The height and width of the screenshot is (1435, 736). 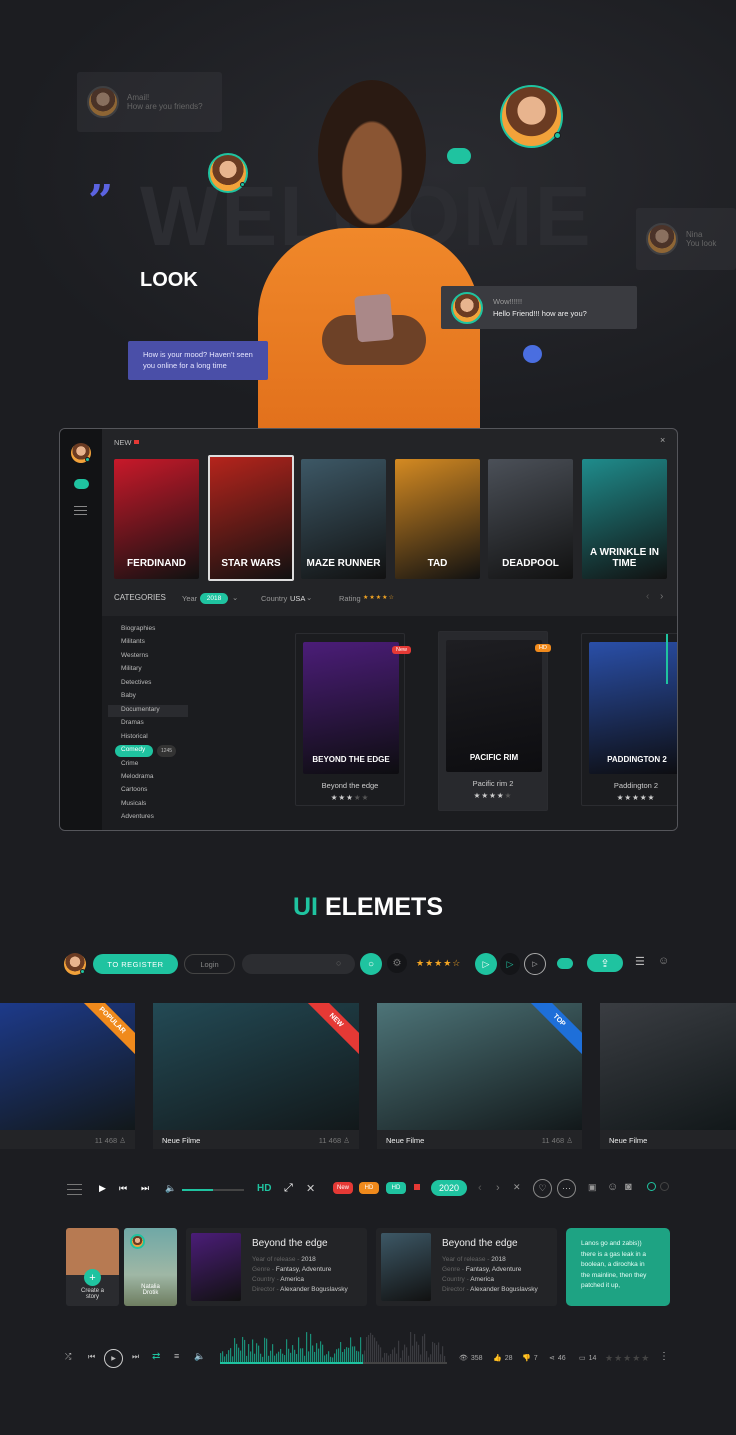 I want to click on movie-card: PADDINGTON 2 HD Paddington 2 ★★★★★, so click(x=629, y=719).